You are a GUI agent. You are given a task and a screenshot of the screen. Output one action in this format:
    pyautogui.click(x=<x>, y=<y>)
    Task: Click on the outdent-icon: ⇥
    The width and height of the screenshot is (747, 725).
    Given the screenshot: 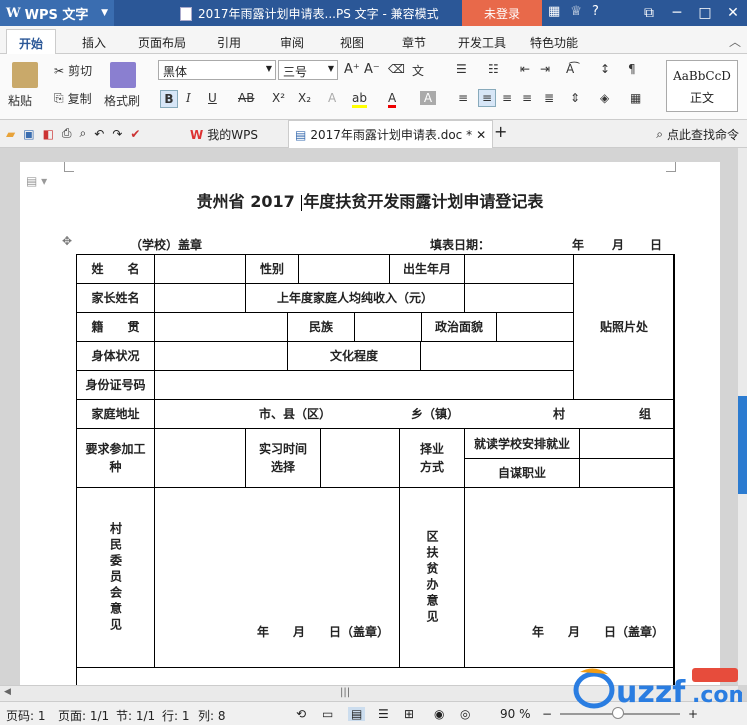 What is the action you would take?
    pyautogui.click(x=545, y=69)
    